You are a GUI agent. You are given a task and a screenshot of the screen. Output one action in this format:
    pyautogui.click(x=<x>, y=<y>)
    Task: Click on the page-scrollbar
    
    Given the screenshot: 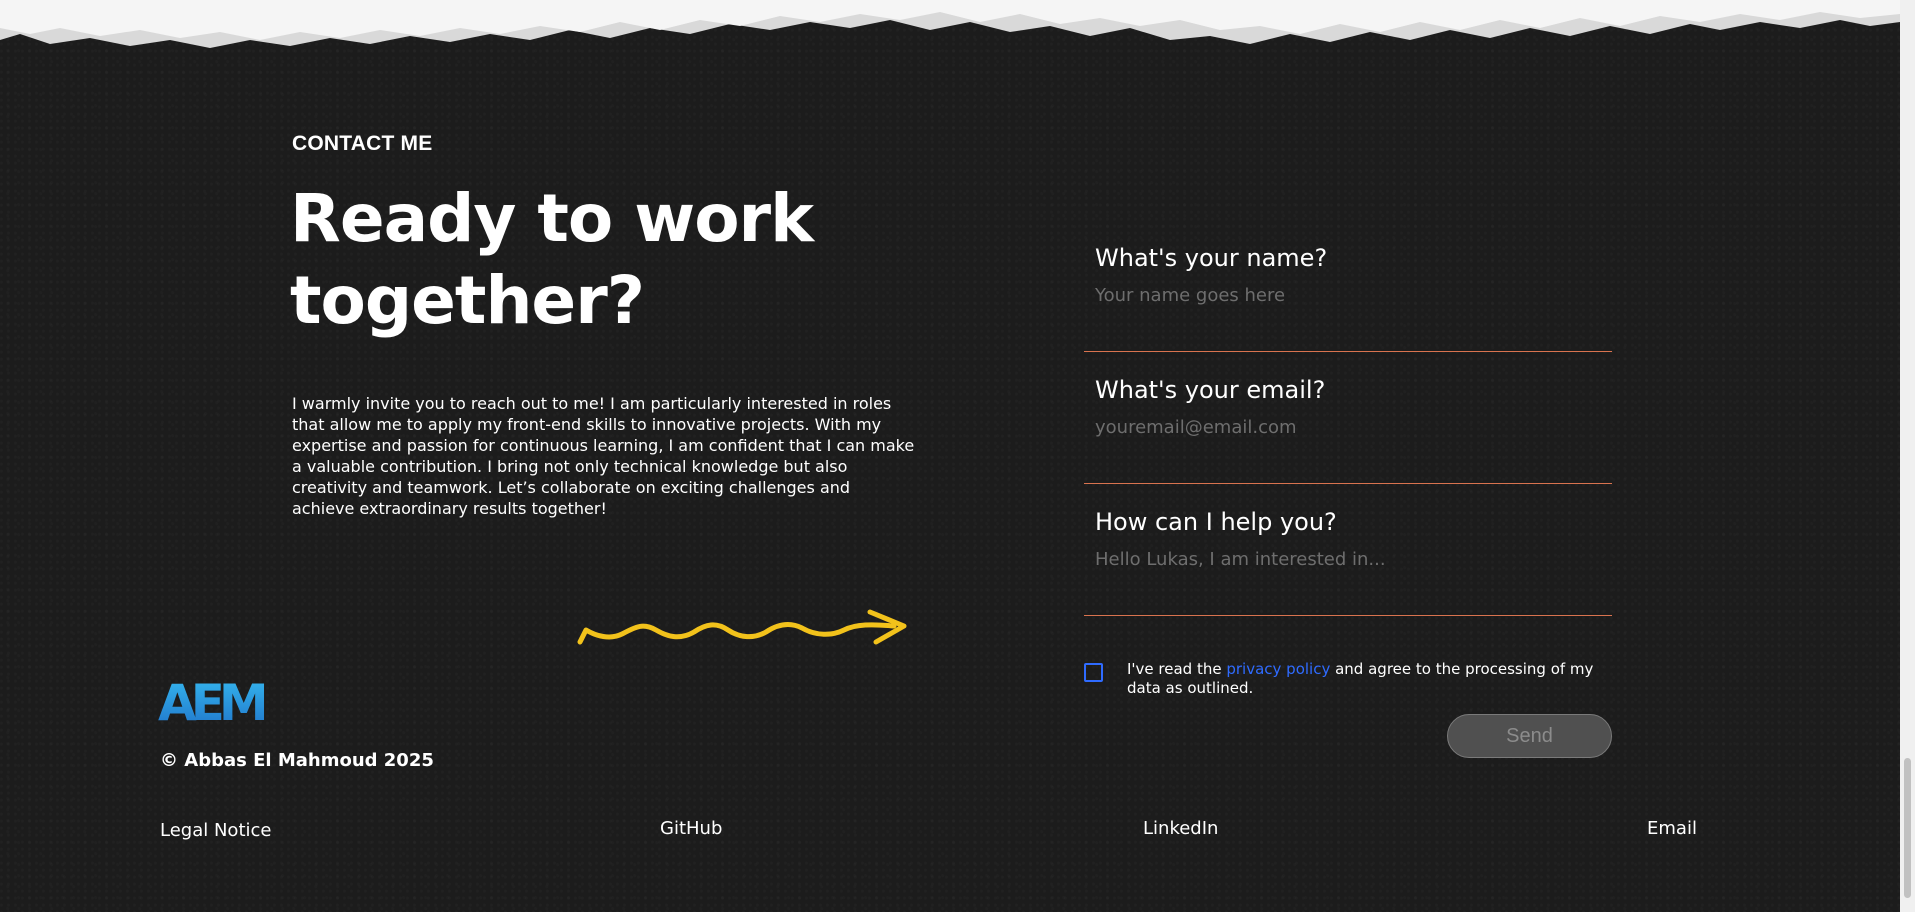 What is the action you would take?
    pyautogui.click(x=1907, y=456)
    